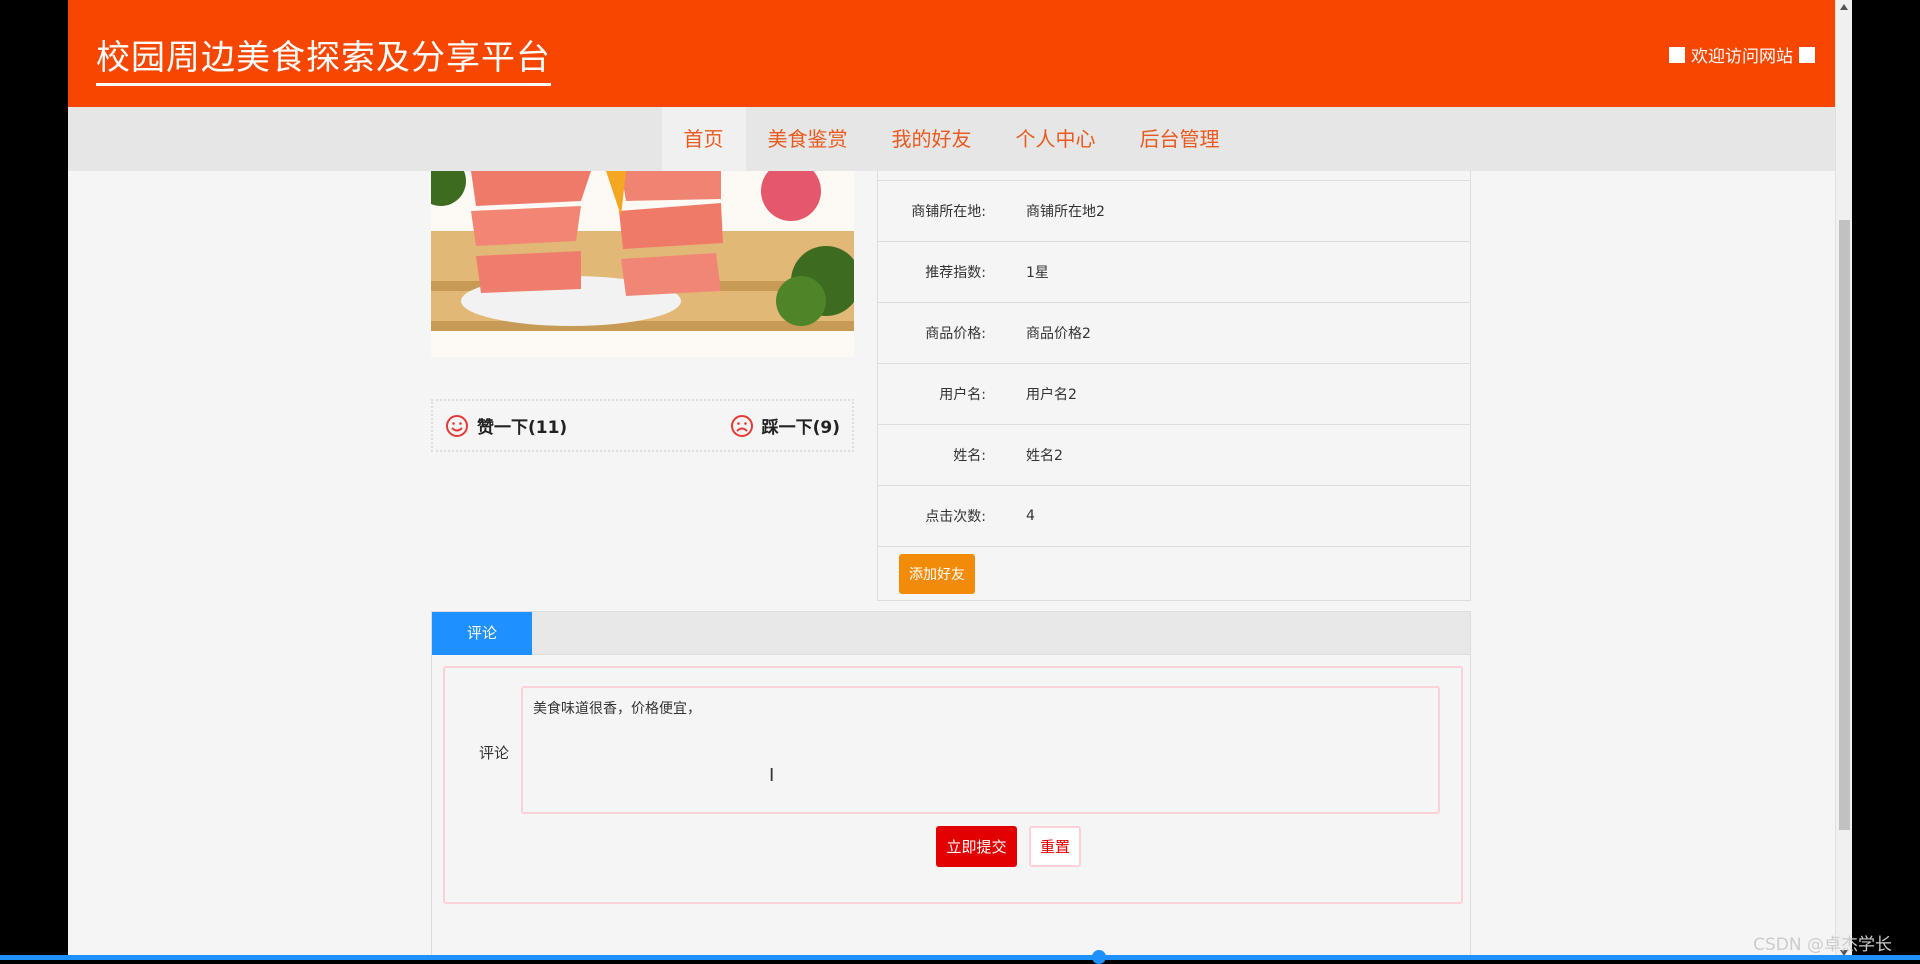 Image resolution: width=1920 pixels, height=964 pixels. What do you see at coordinates (1037, 273) in the screenshot?
I see `detail-value: 1星` at bounding box center [1037, 273].